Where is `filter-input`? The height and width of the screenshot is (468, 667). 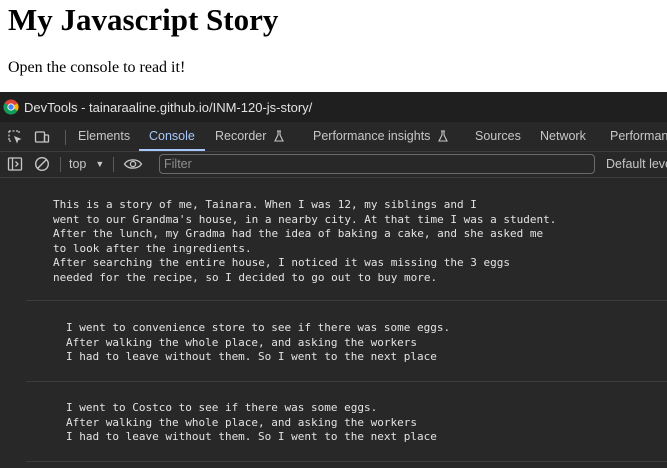 filter-input is located at coordinates (377, 164).